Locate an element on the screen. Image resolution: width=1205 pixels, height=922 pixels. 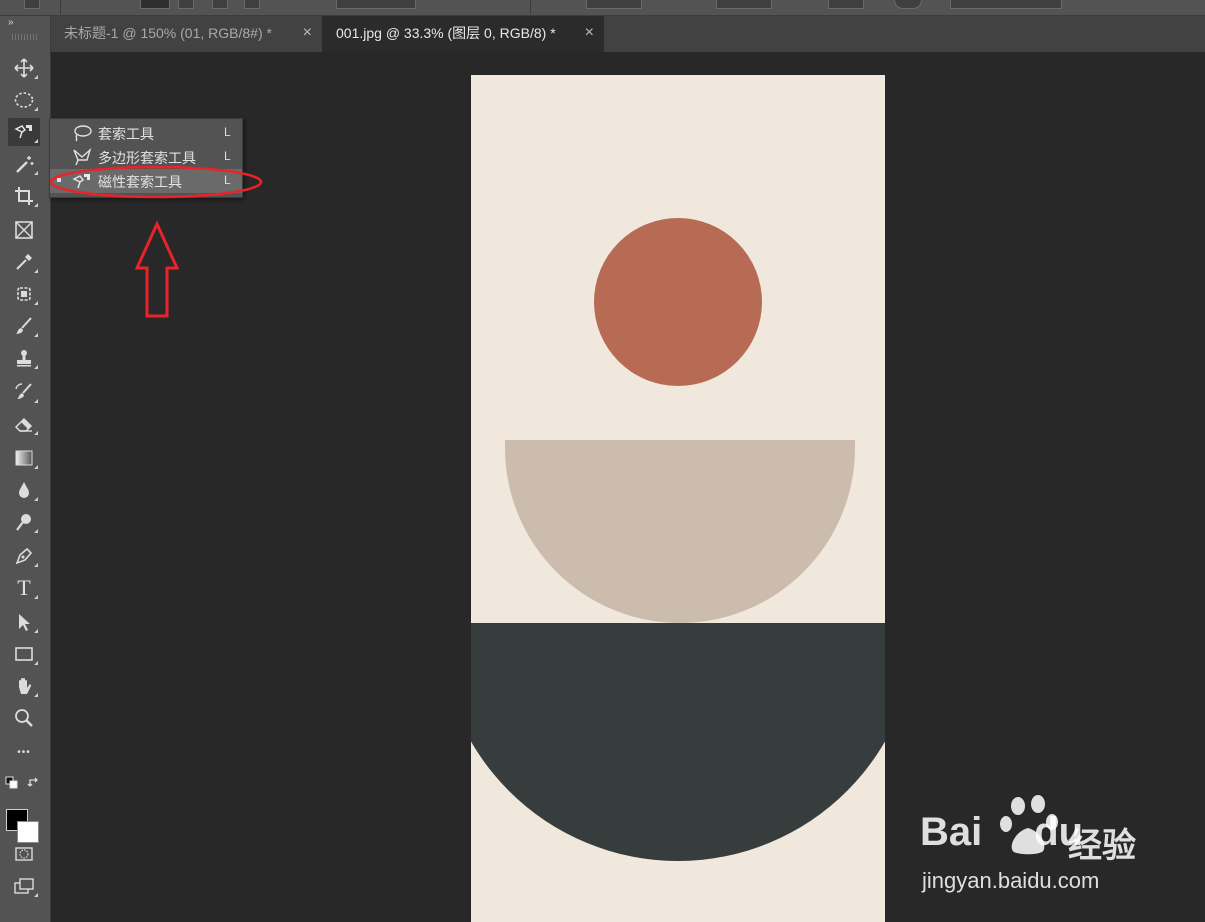
baidu-paw-icon is located at coordinates (1029, 825).